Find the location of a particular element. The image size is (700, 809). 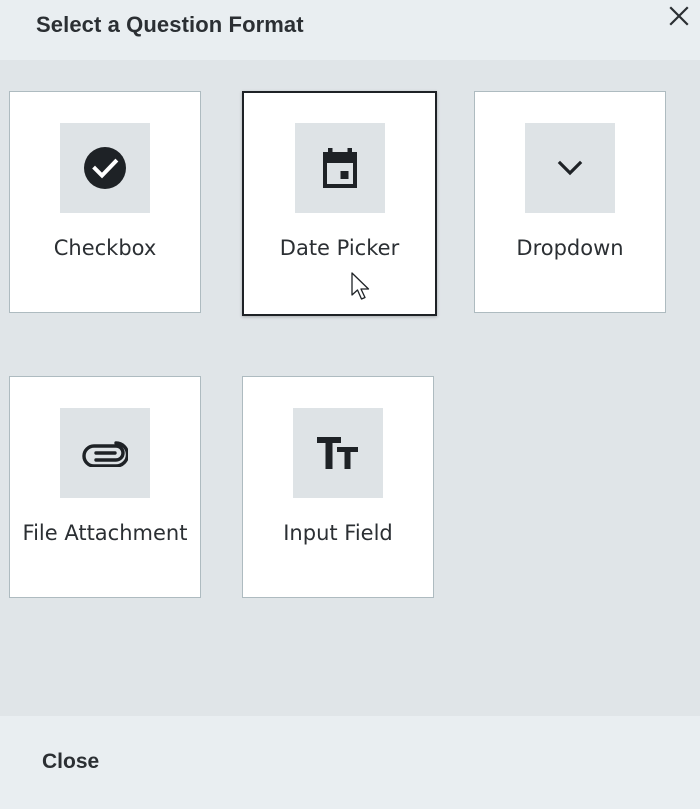

format-card-checkbox: Checkbox is located at coordinates (105, 202).